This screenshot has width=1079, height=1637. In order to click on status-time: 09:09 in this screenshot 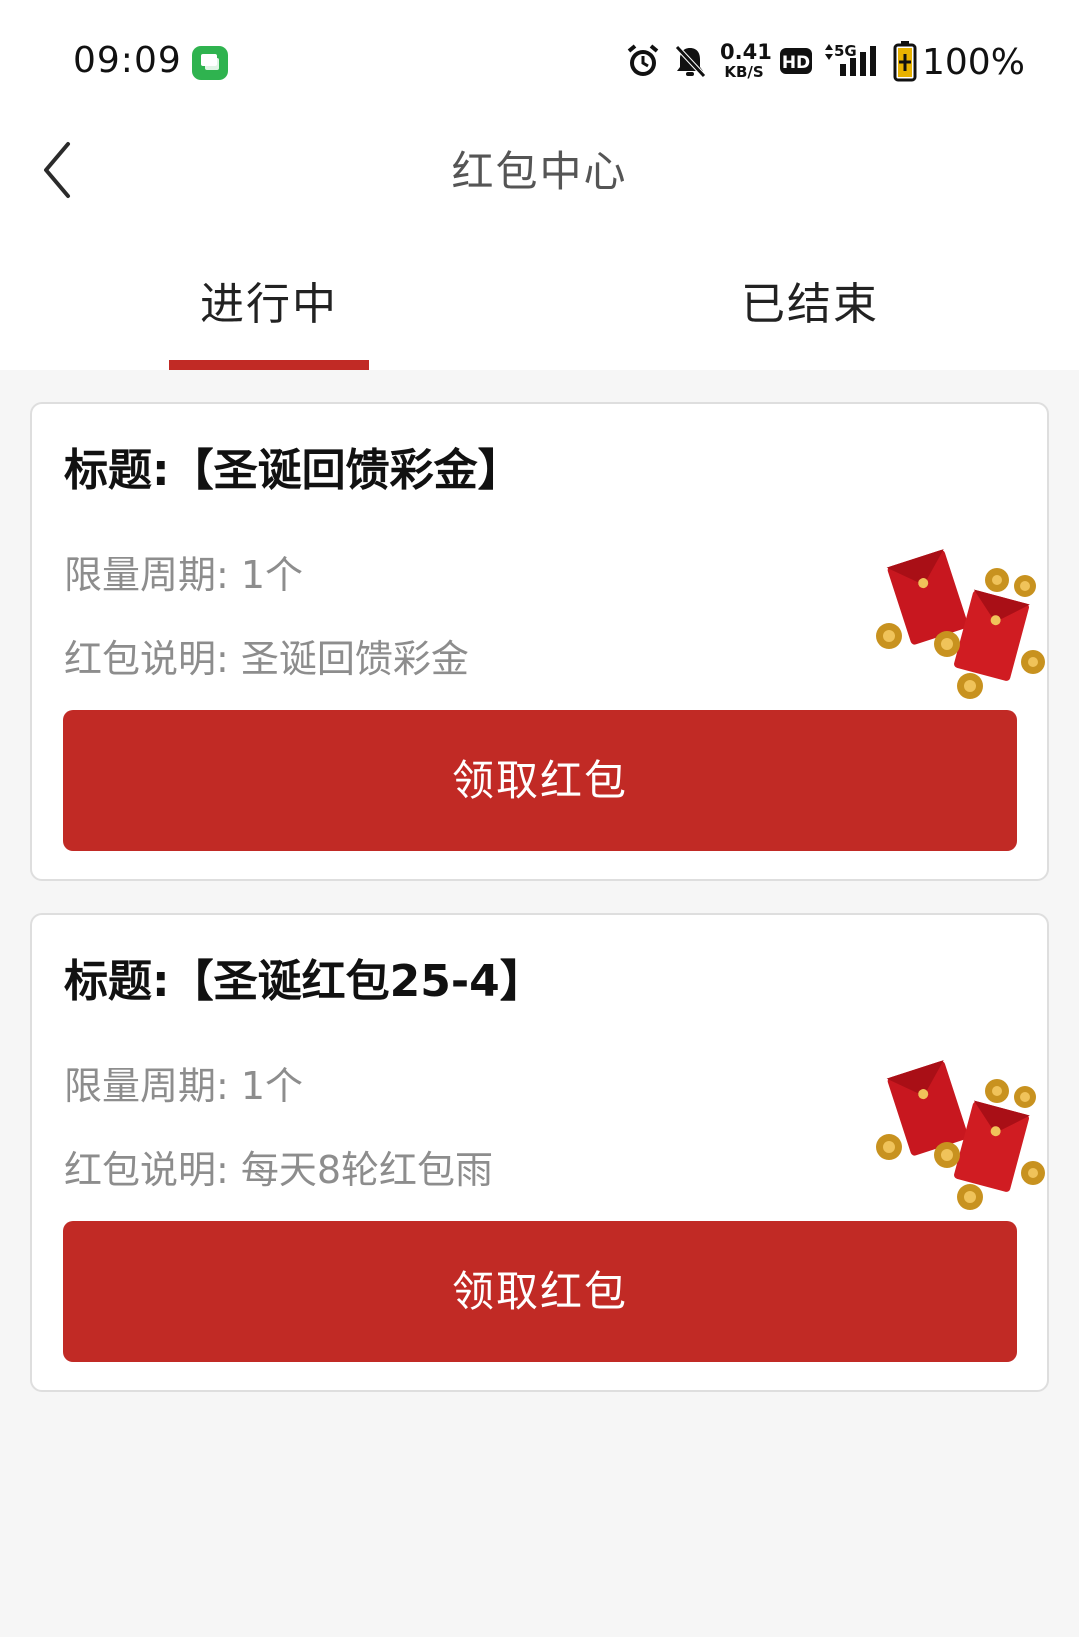, I will do `click(127, 60)`.